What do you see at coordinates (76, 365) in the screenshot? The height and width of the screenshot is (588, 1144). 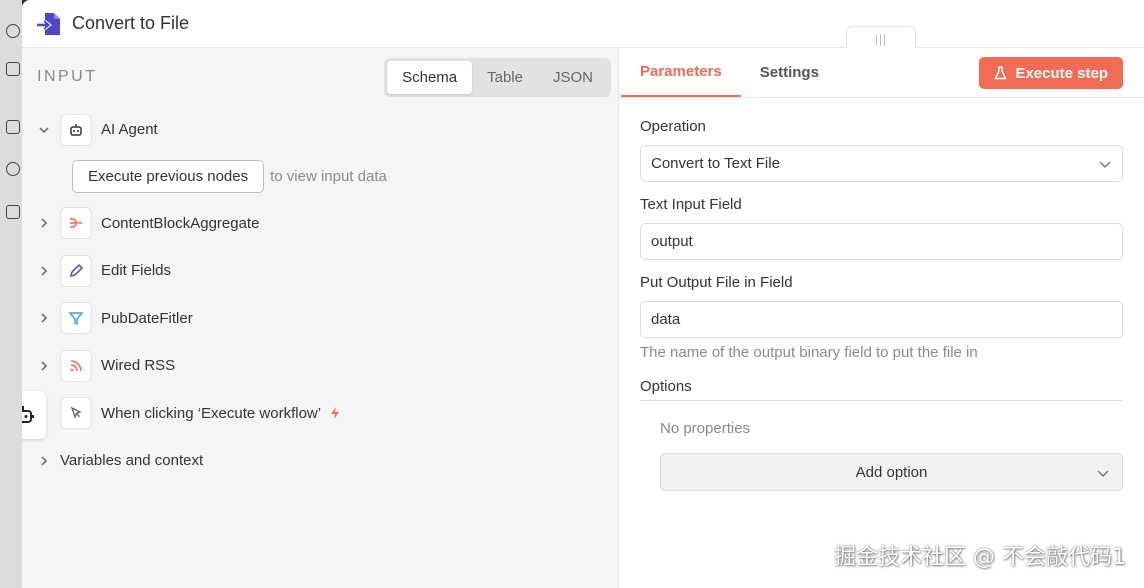 I see `rss-icon` at bounding box center [76, 365].